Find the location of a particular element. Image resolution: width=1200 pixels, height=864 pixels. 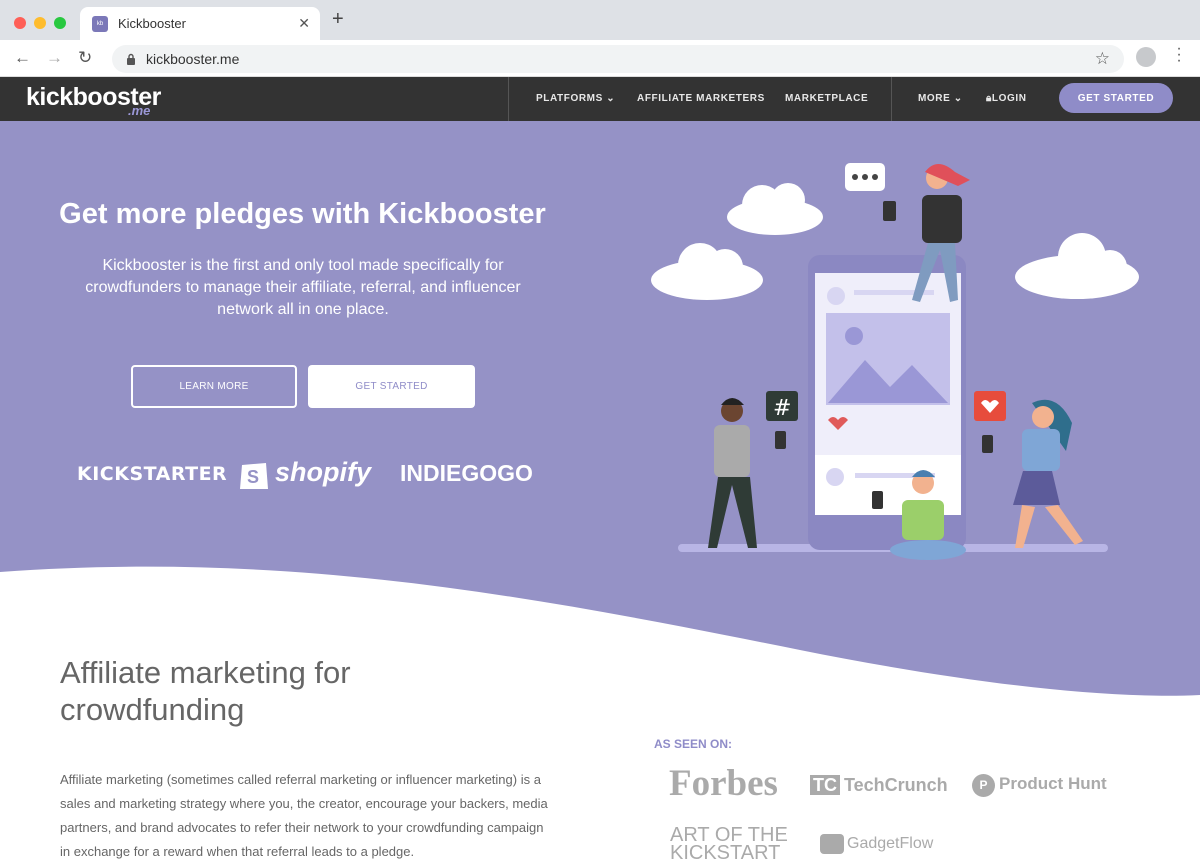

maximize-window-button is located at coordinates (60, 23).